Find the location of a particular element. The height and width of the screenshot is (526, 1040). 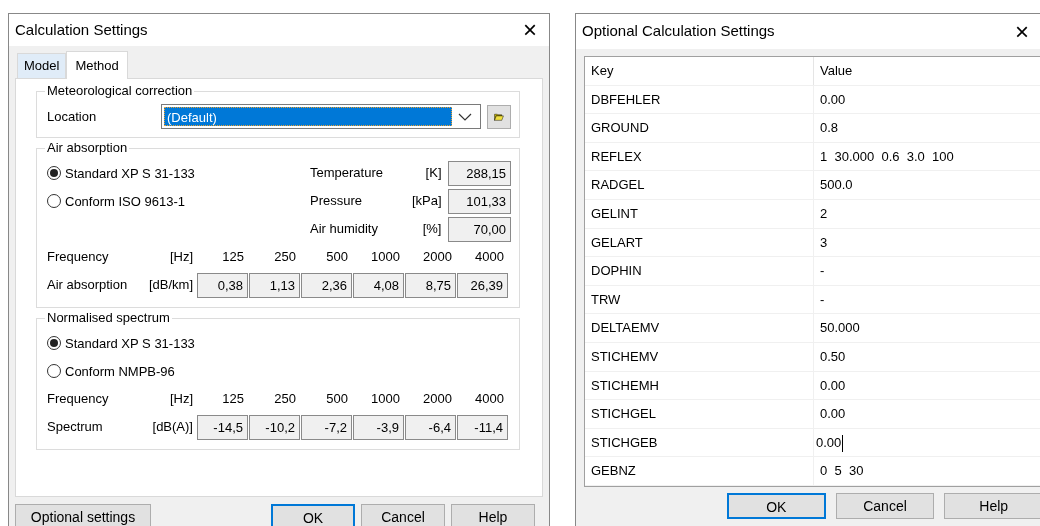

table-cell: STICHGEB is located at coordinates (699, 442).